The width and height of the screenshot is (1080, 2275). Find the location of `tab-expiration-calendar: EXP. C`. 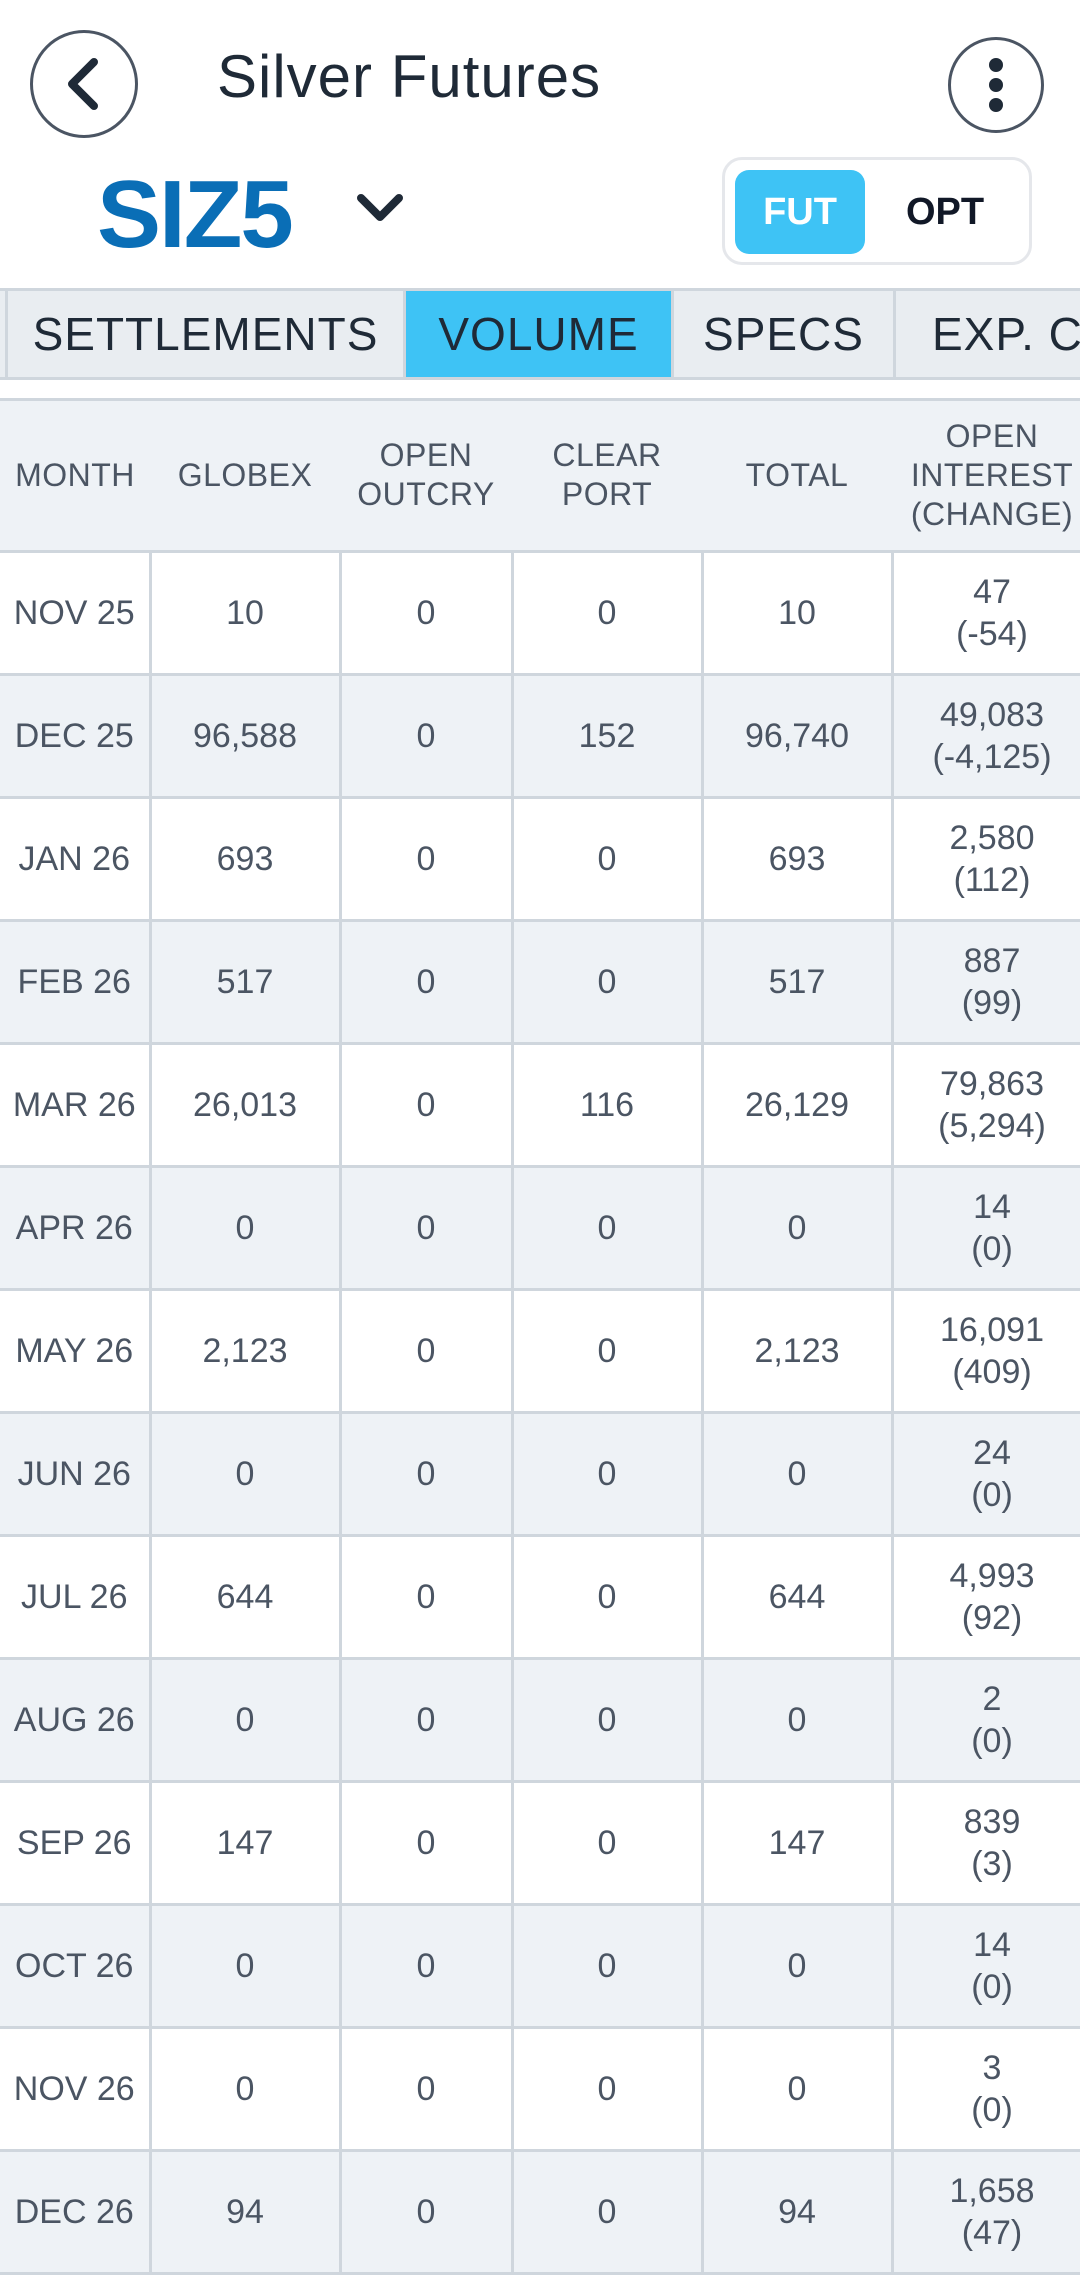

tab-expiration-calendar: EXP. C is located at coordinates (988, 334).